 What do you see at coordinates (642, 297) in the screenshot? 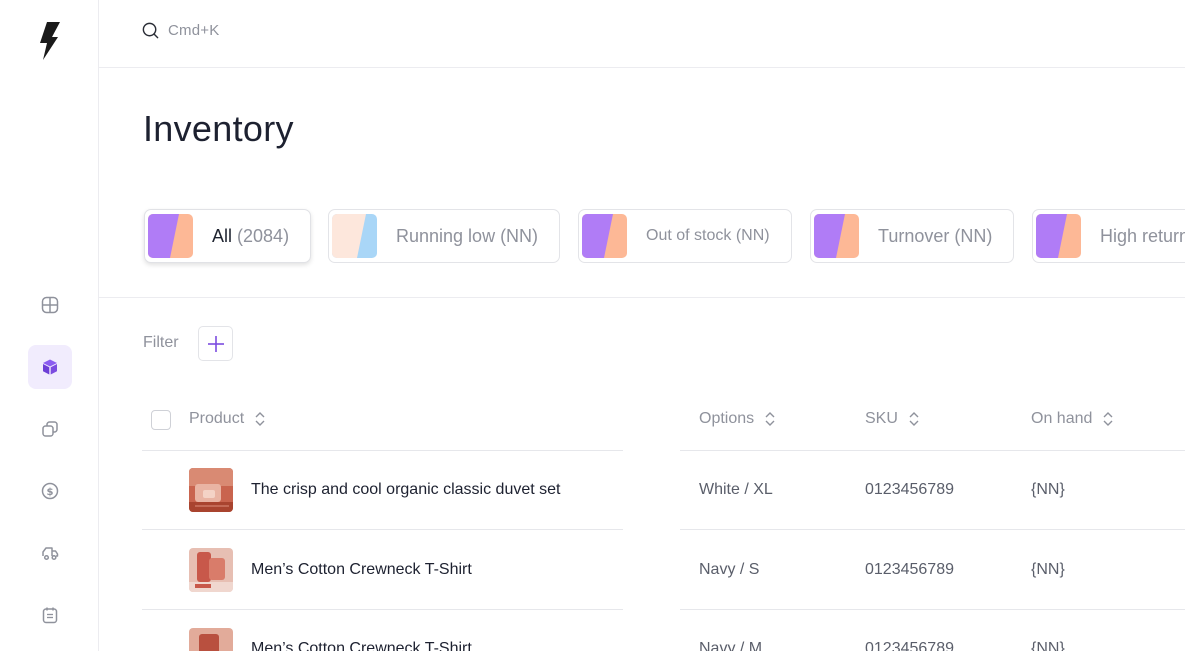
I see `section-divider` at bounding box center [642, 297].